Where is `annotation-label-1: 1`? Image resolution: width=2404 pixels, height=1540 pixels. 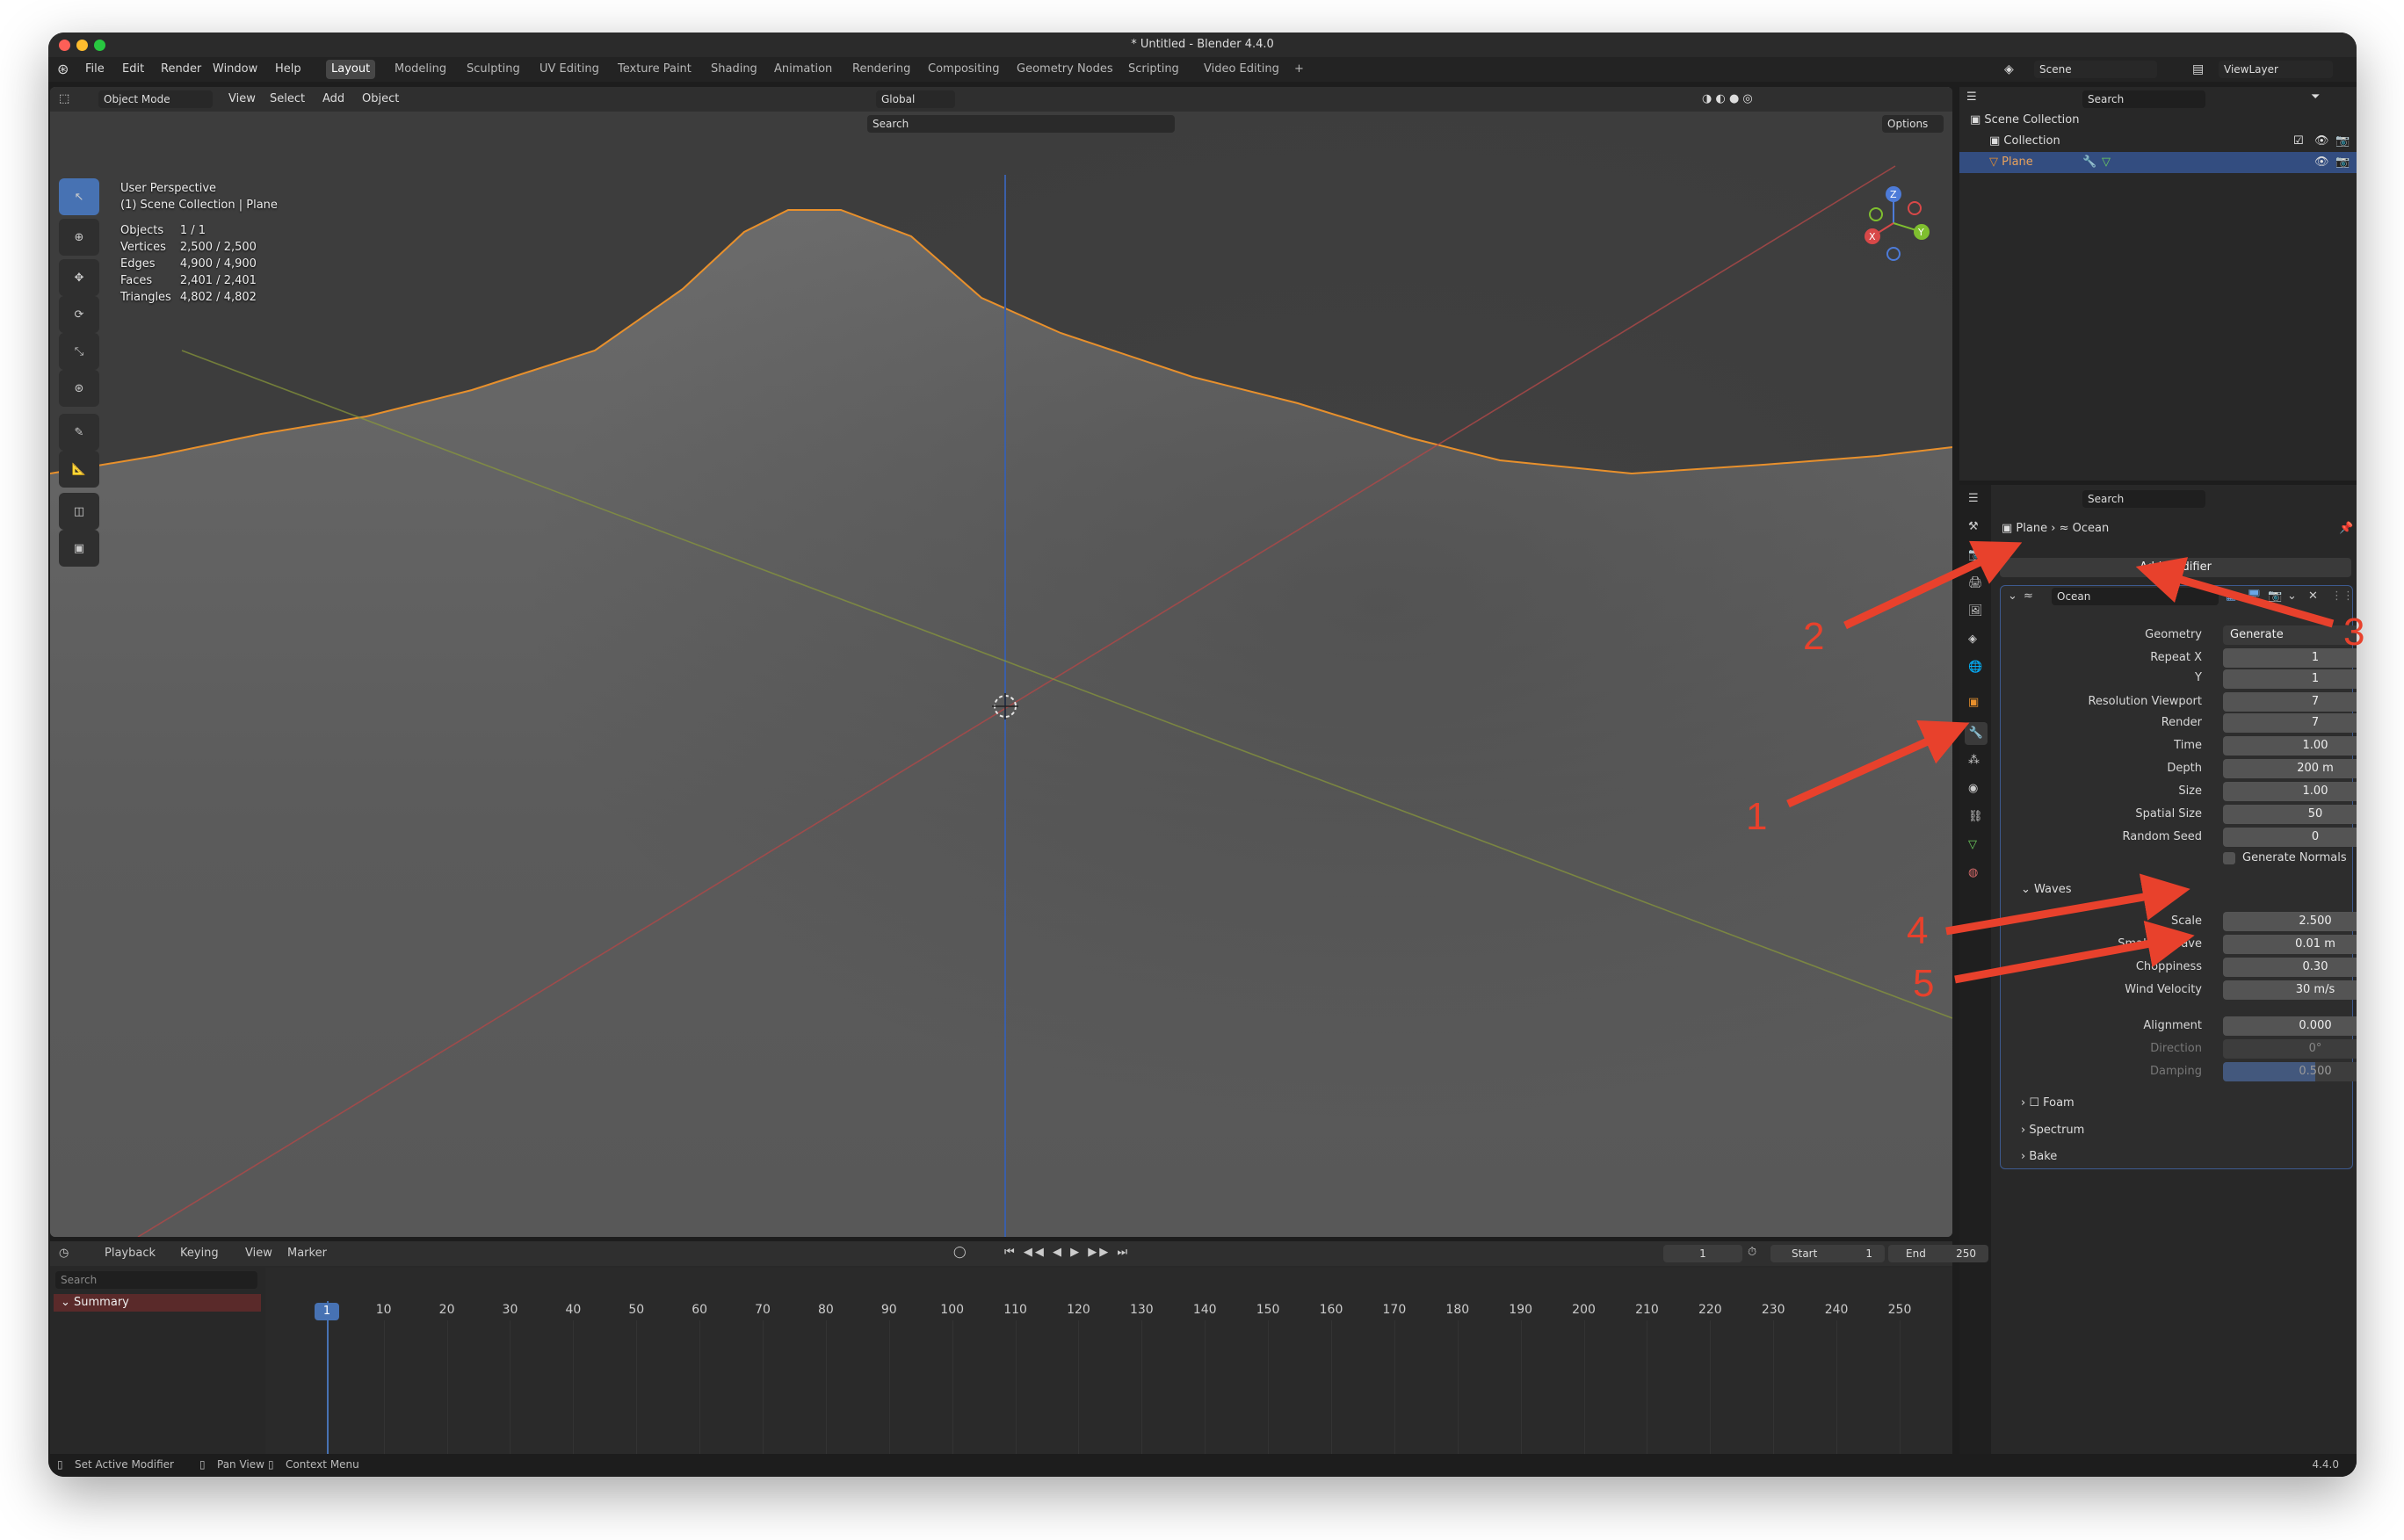 annotation-label-1: 1 is located at coordinates (1757, 816).